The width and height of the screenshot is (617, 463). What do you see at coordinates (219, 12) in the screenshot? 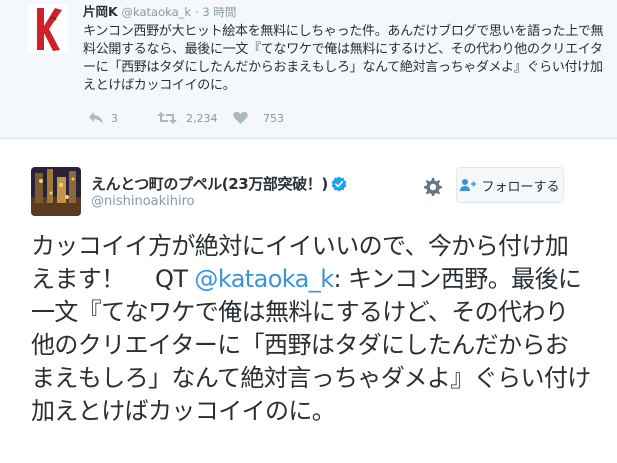
I see `timestamp: 3 時間` at bounding box center [219, 12].